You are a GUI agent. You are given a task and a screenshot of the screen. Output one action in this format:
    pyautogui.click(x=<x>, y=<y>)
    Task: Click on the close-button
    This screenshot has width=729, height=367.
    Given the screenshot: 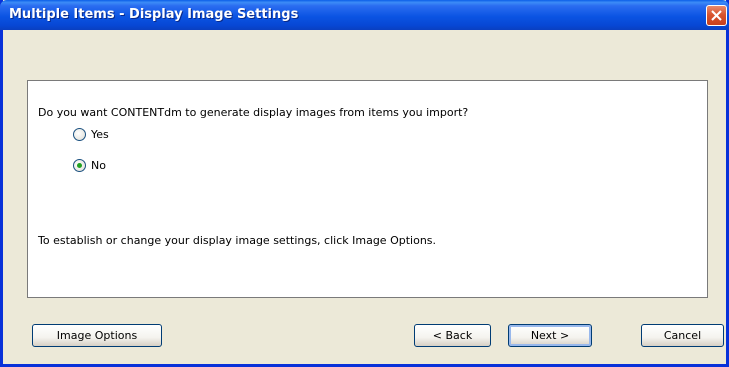 What is the action you would take?
    pyautogui.click(x=716, y=15)
    